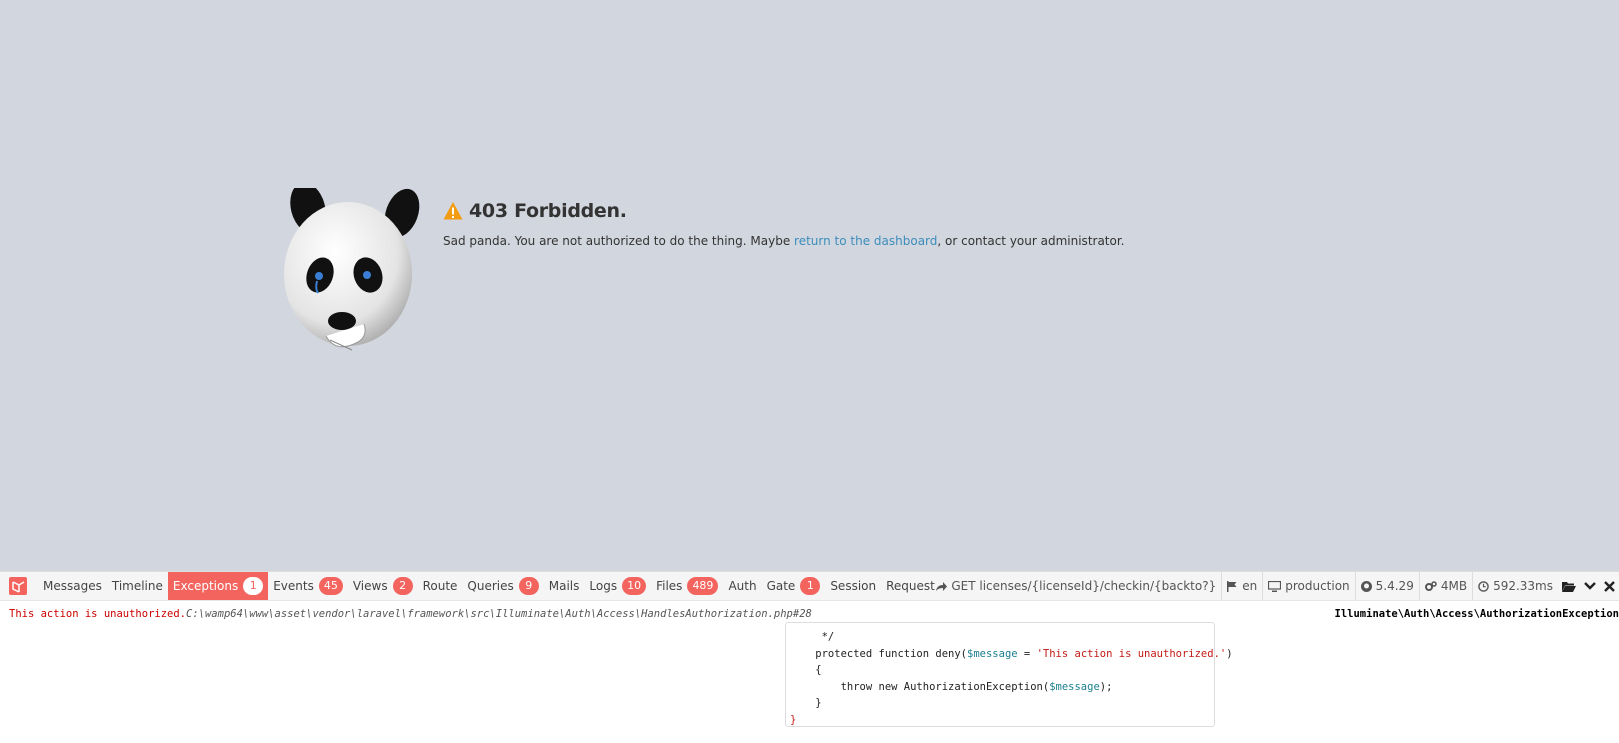 The image size is (1619, 743). I want to click on error-title-text: 403 Forbidden., so click(548, 211).